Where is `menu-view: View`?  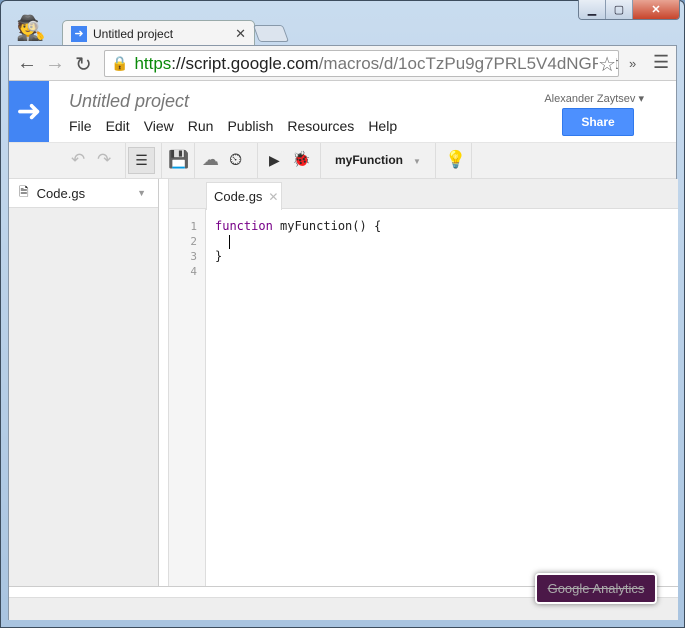 menu-view: View is located at coordinates (159, 126).